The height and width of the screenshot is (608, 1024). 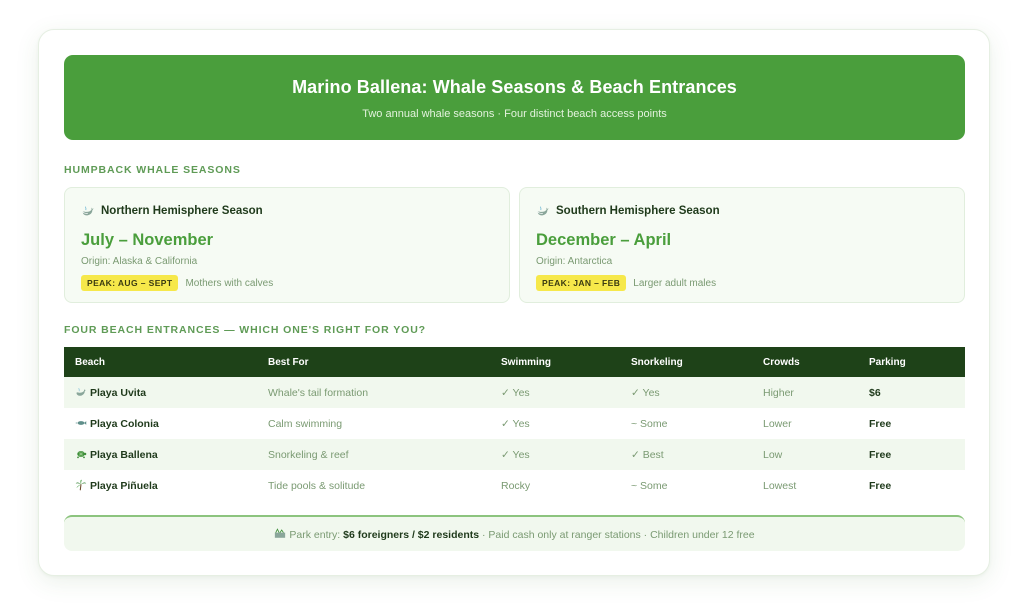 What do you see at coordinates (686, 392) in the screenshot?
I see `snorkeling-cell: ✓ Yes` at bounding box center [686, 392].